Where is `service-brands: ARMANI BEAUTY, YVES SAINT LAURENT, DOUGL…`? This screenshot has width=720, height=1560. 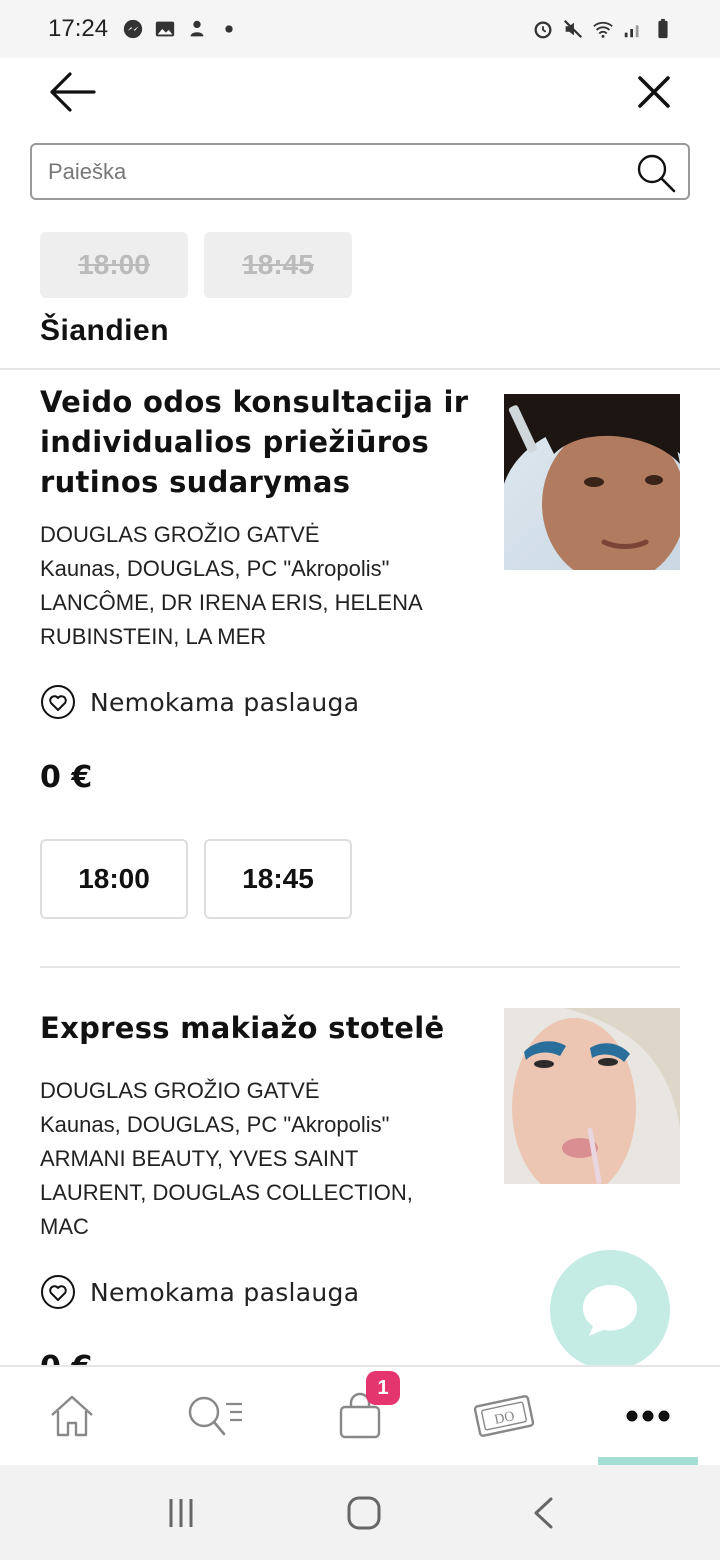 service-brands: ARMANI BEAUTY, YVES SAINT LAURENT, DOUGL… is located at coordinates (226, 1192).